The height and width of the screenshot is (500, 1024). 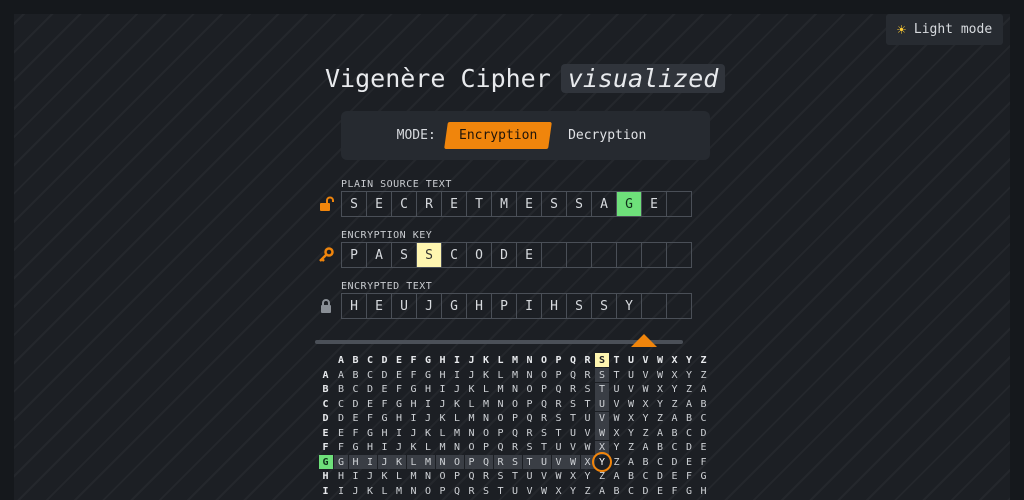 I want to click on tableau-cell: B, so click(x=645, y=462).